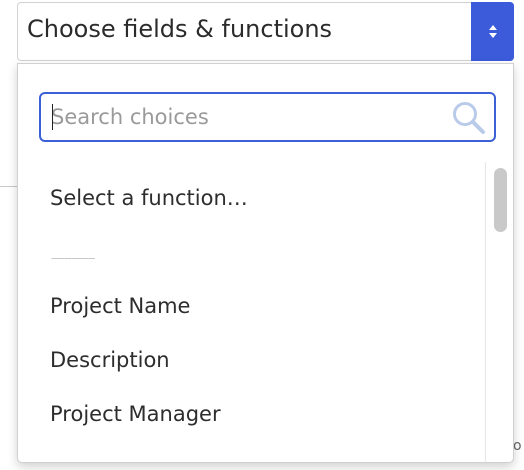  Describe the element at coordinates (500, 200) in the screenshot. I see `scrollbar-thumb` at that location.